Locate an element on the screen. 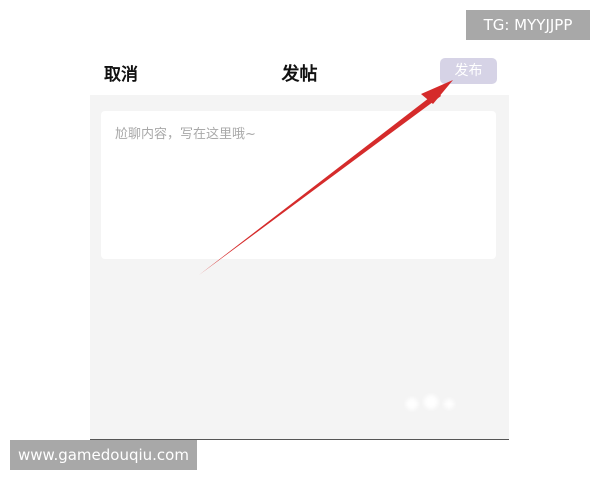 The width and height of the screenshot is (600, 480). top-nav-bar: 取消 发帖 发布 is located at coordinates (299, 72).